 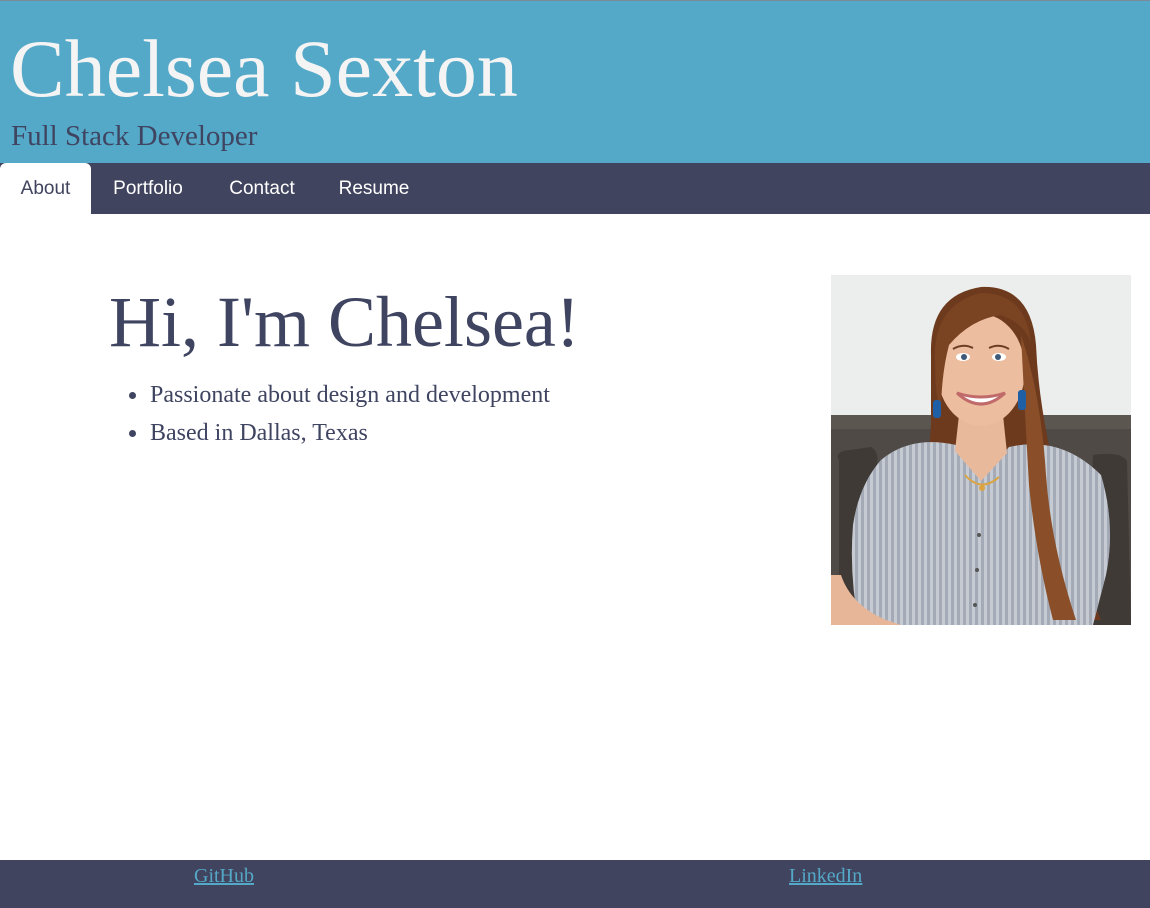 What do you see at coordinates (981, 450) in the screenshot?
I see `profile-photo` at bounding box center [981, 450].